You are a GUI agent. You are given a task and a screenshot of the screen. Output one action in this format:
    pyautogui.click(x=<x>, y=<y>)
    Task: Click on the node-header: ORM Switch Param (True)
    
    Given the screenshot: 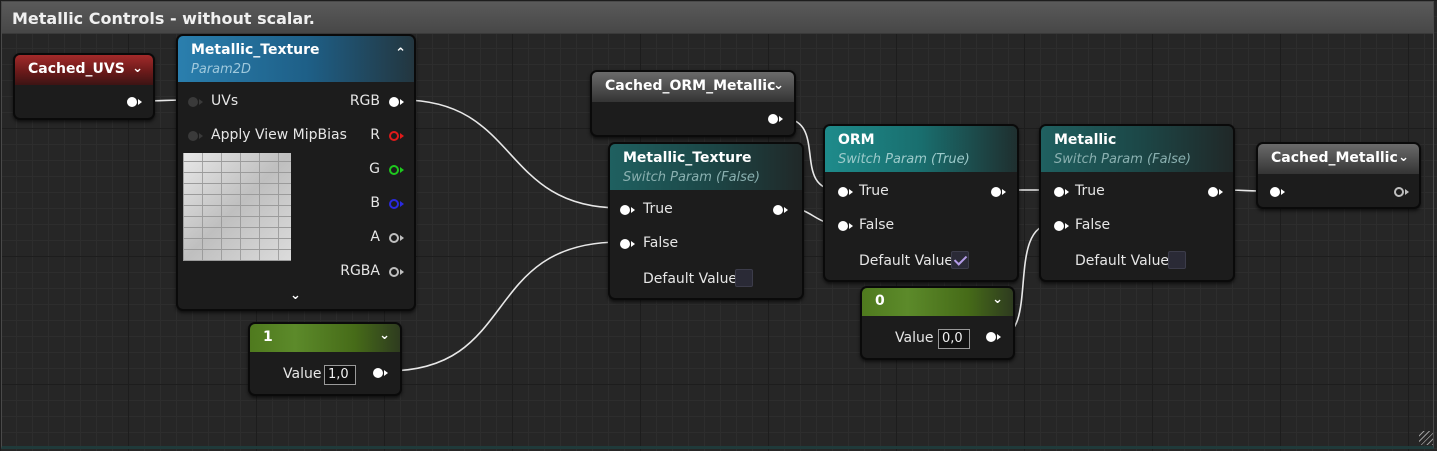 What is the action you would take?
    pyautogui.click(x=921, y=149)
    